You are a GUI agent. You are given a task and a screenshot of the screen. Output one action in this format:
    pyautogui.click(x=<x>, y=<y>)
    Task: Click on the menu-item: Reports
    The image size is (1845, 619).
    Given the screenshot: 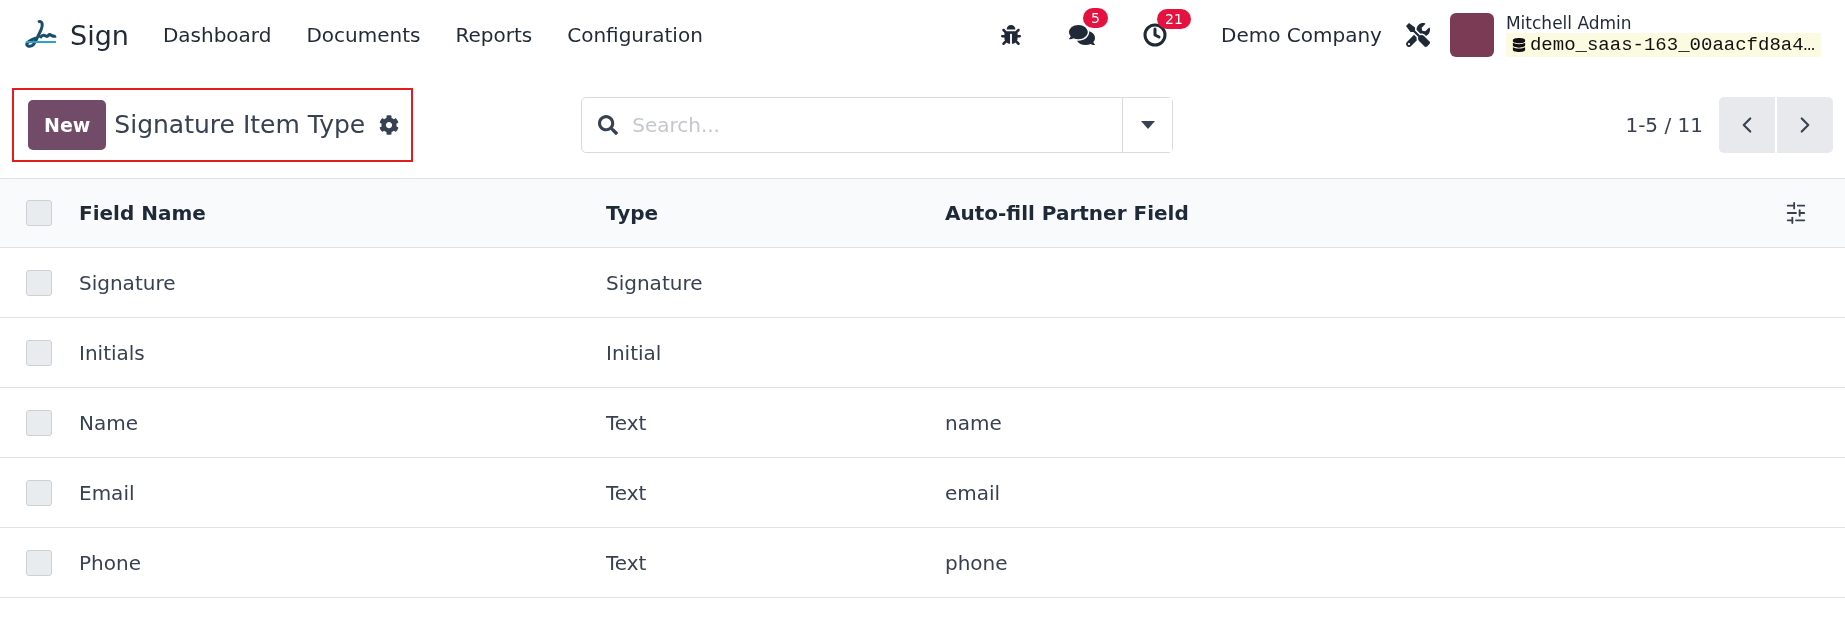 What is the action you would take?
    pyautogui.click(x=494, y=35)
    